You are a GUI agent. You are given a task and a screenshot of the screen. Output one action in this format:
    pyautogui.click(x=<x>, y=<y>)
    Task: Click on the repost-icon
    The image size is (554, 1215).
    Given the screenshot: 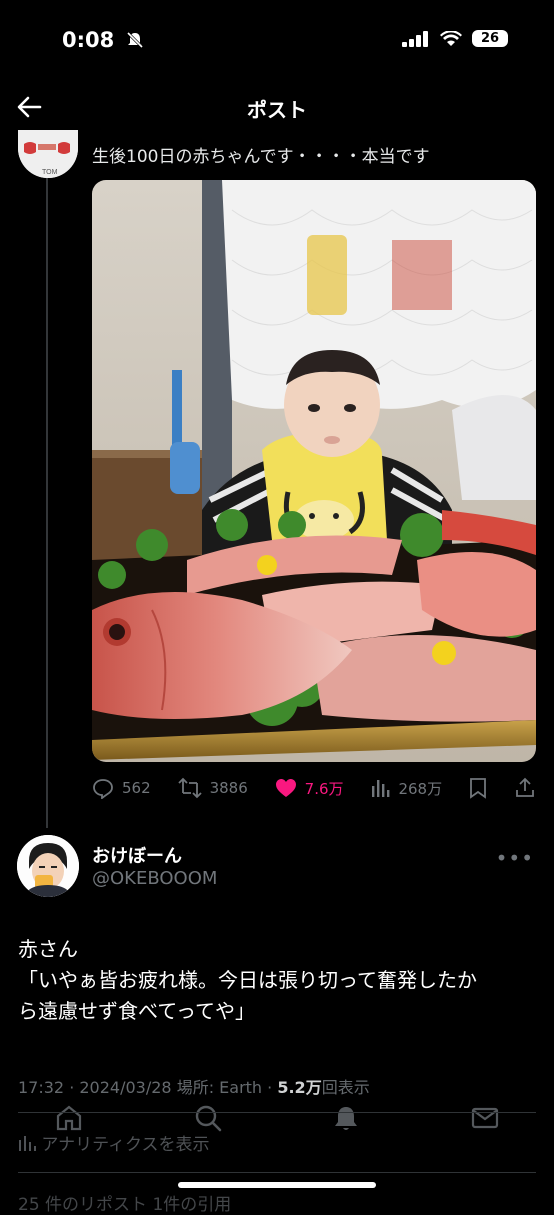 What is the action you would take?
    pyautogui.click(x=189, y=788)
    